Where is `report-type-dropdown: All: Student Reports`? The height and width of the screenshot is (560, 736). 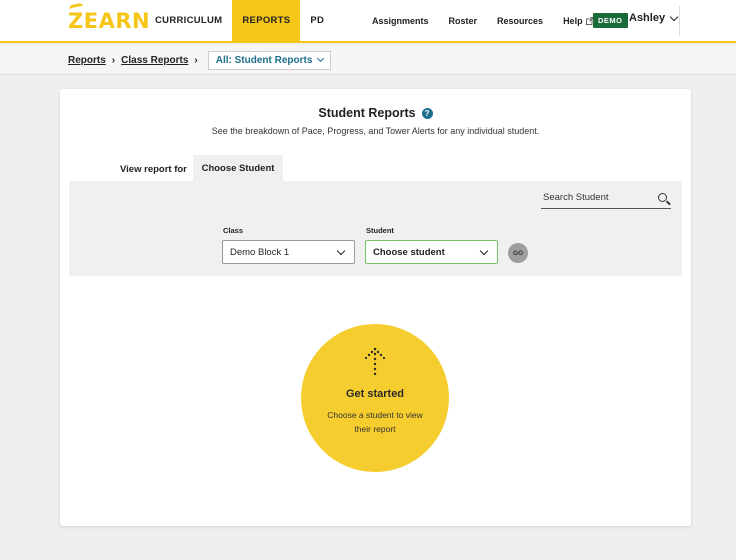 report-type-dropdown: All: Student Reports is located at coordinates (269, 60).